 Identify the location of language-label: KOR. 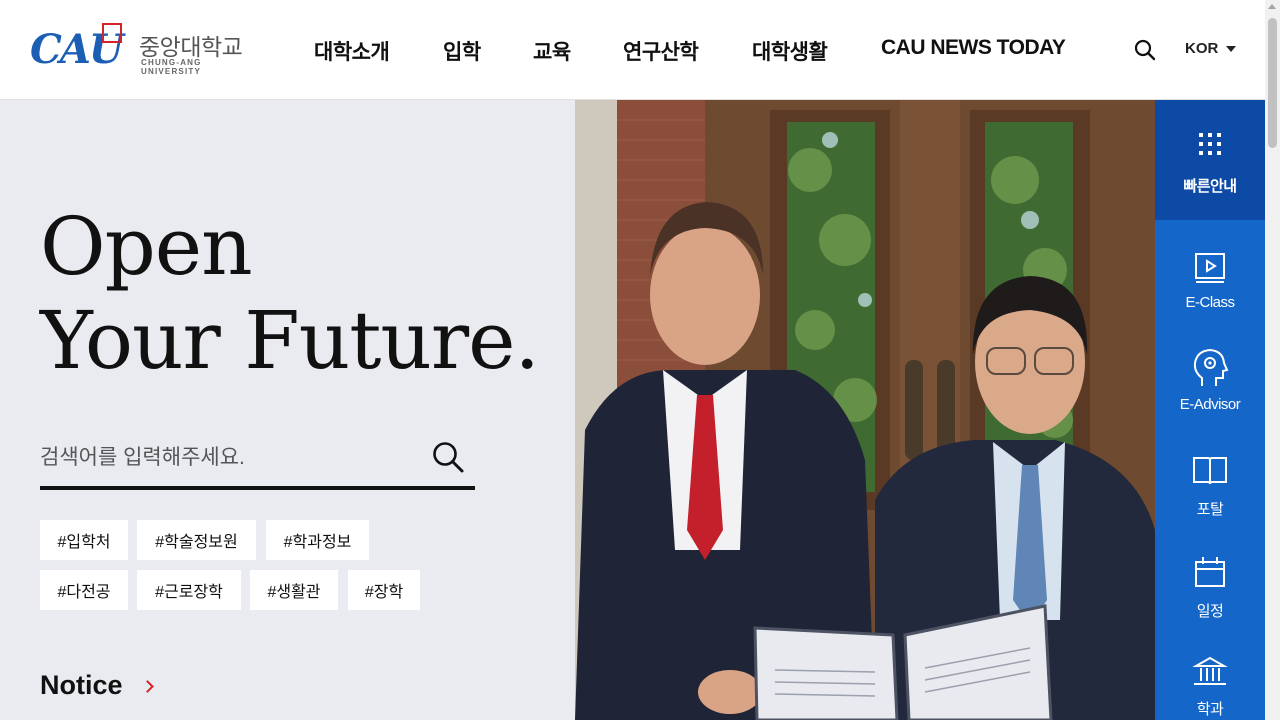
(1202, 48).